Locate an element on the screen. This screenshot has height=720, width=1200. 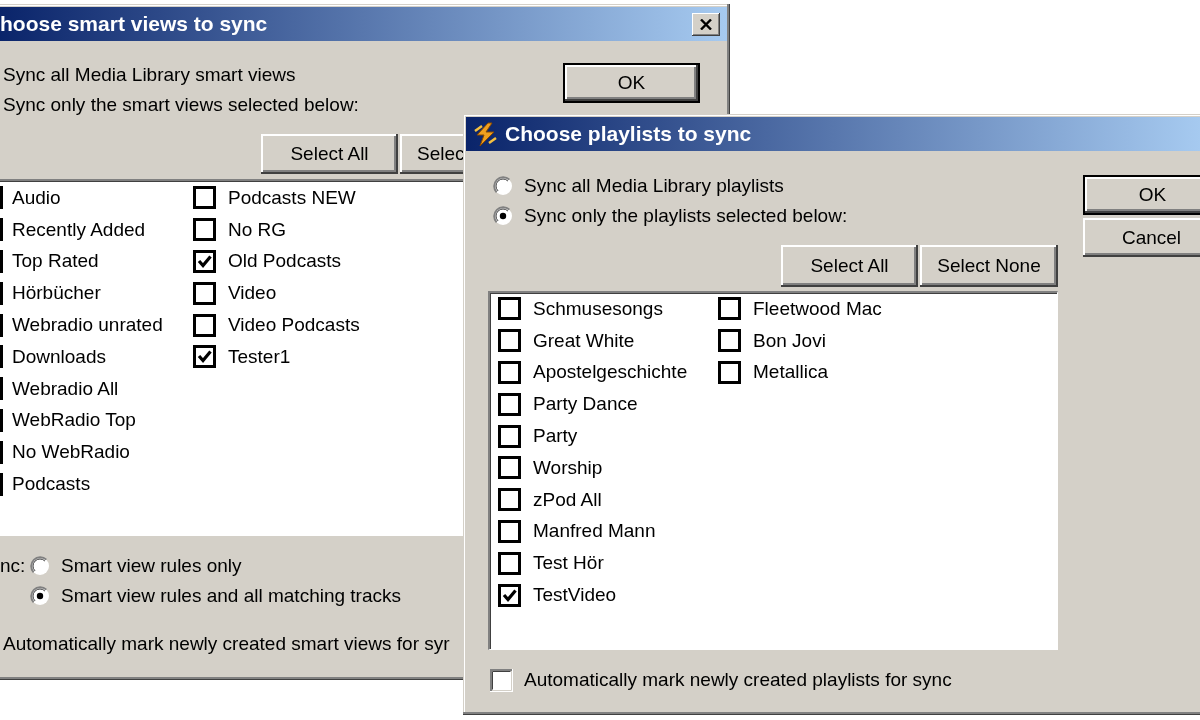
radio-label: Sync all Media Library smart views is located at coordinates (149, 75).